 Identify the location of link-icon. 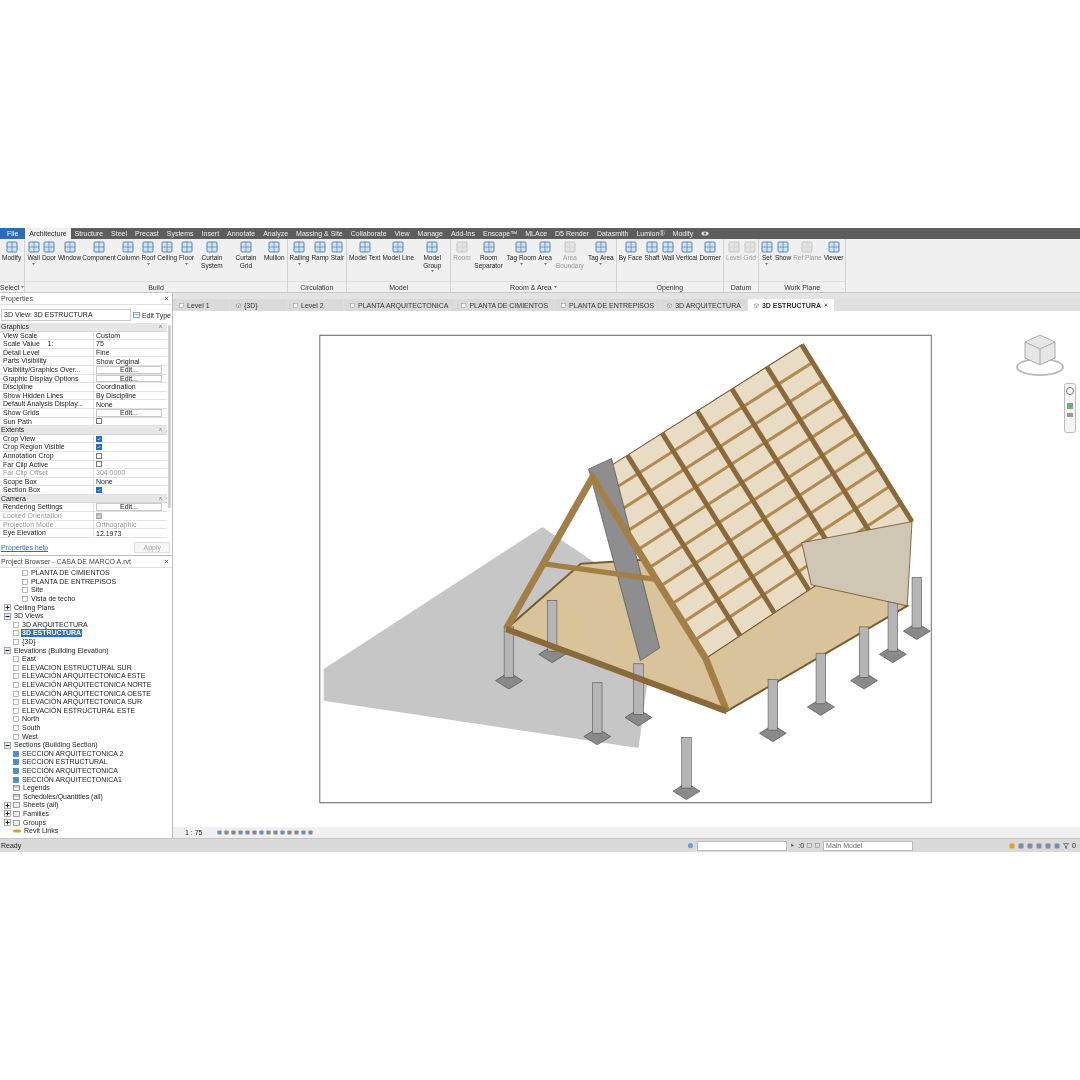
(17, 831).